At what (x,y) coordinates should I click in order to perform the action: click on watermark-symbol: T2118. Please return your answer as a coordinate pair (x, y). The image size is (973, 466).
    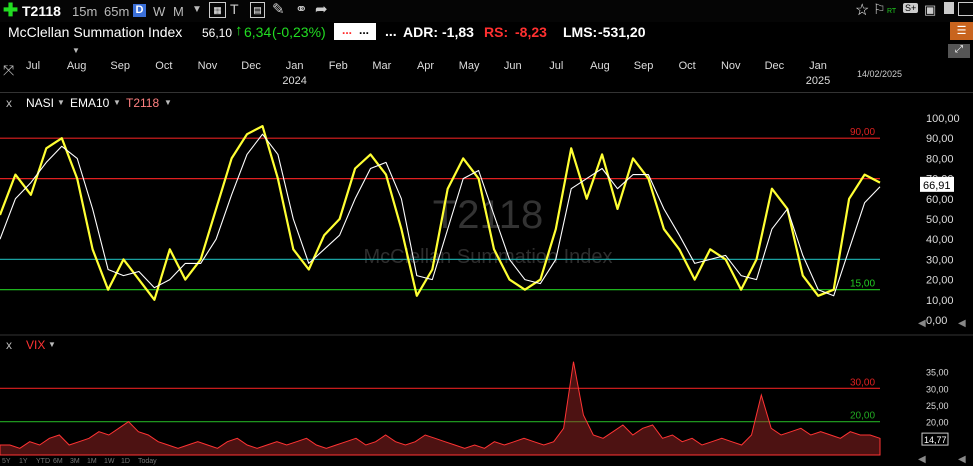
    Looking at the image, I should click on (488, 215).